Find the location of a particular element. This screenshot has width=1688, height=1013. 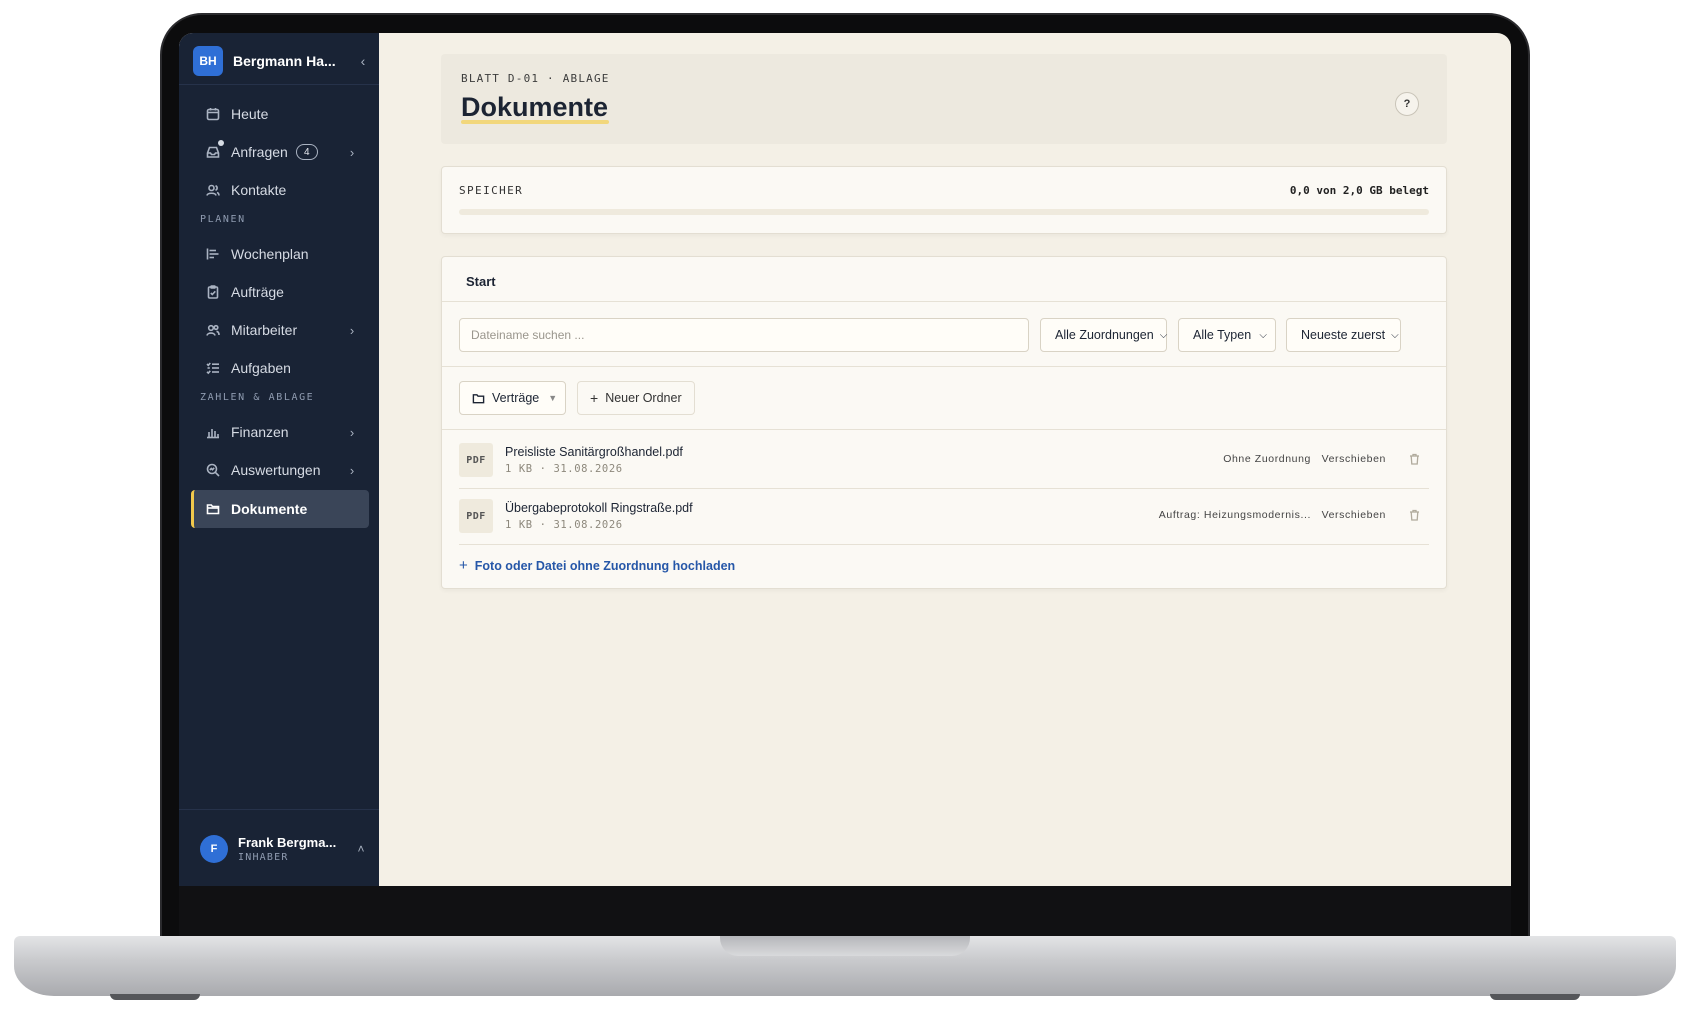

sidebar-item-label: Aufgaben is located at coordinates (261, 368).